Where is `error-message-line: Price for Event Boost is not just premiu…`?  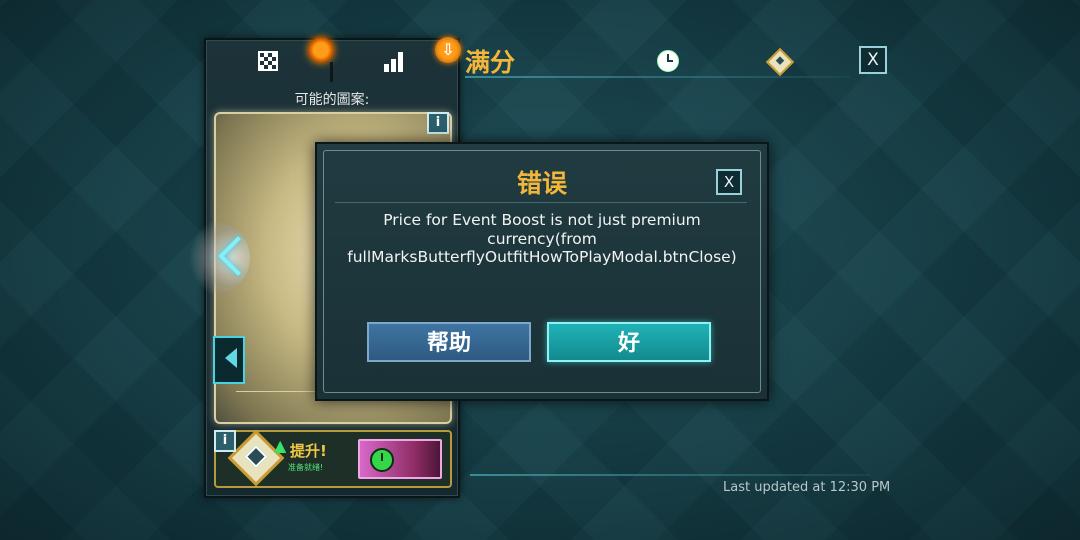
error-message-line: Price for Event Boost is not just premiu… is located at coordinates (542, 220).